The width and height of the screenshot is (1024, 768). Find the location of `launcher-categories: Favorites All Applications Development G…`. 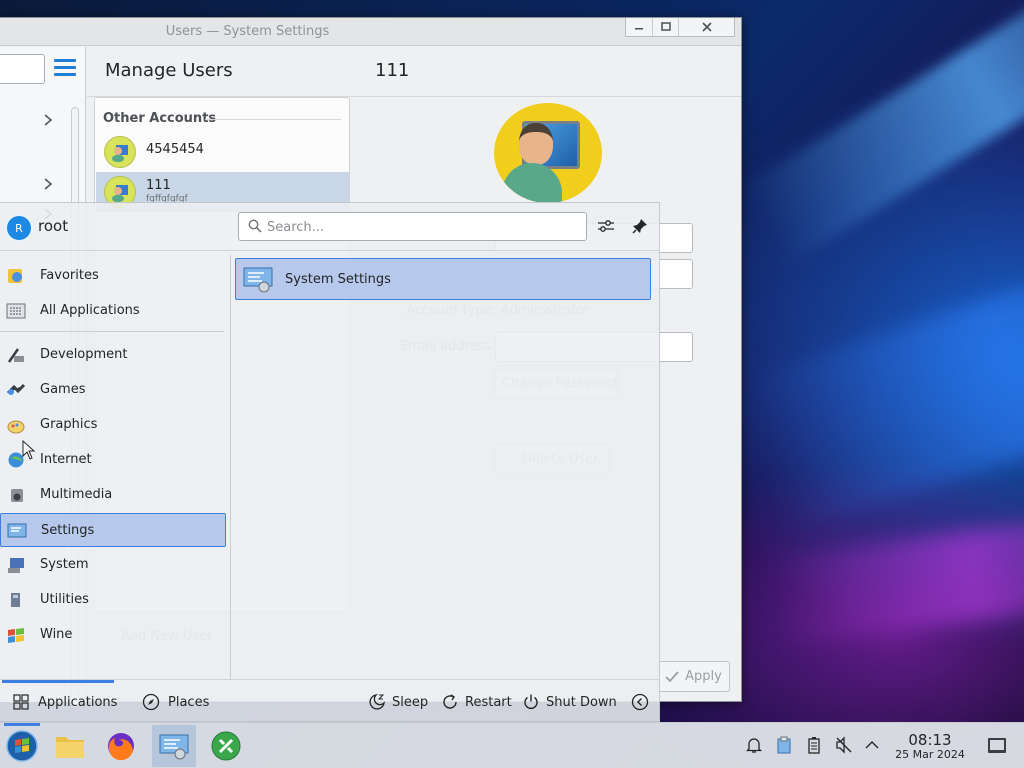

launcher-categories: Favorites All Applications Development G… is located at coordinates (115, 467).